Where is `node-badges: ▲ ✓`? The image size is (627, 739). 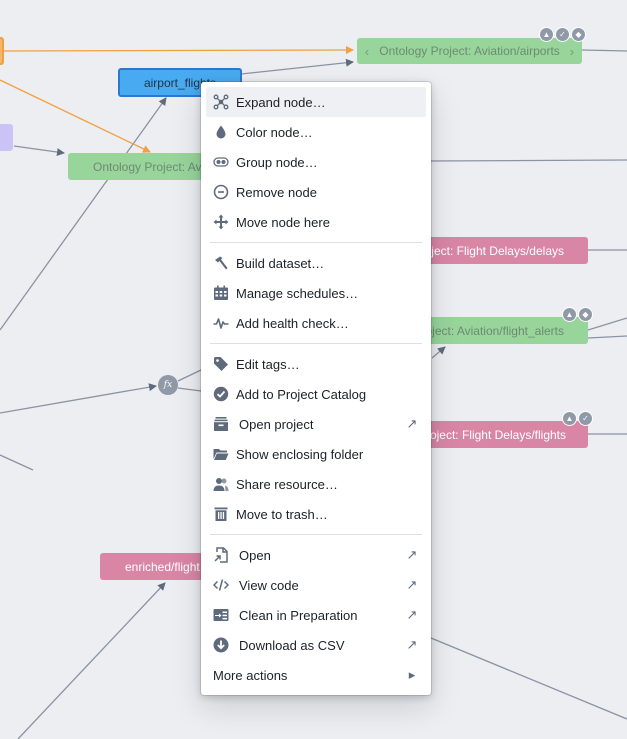 node-badges: ▲ ✓ is located at coordinates (577, 418).